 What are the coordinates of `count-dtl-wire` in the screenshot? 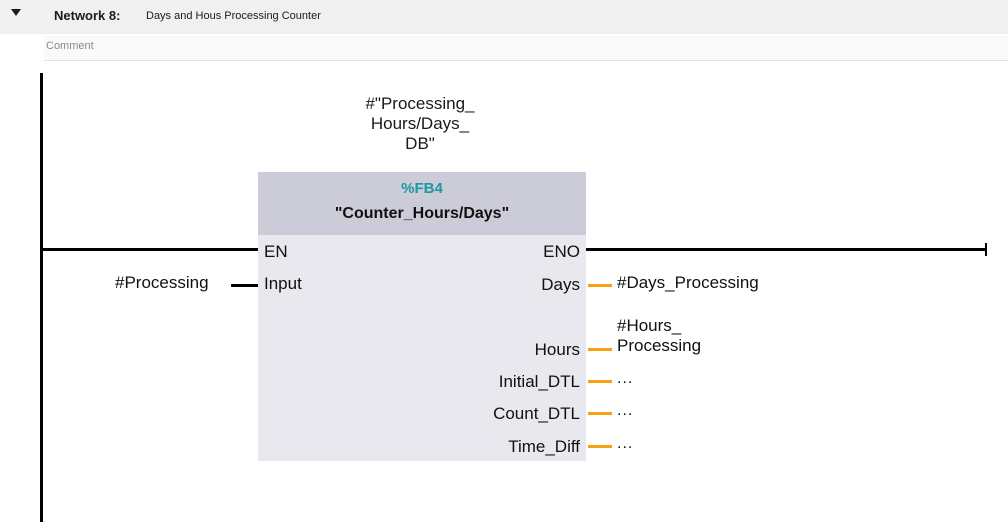 It's located at (600, 413).